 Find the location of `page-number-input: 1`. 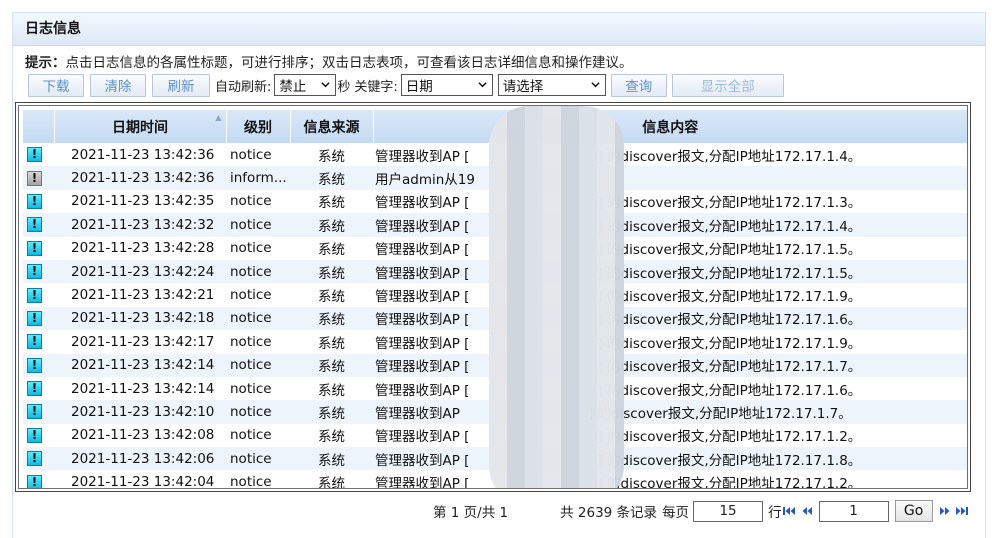

page-number-input: 1 is located at coordinates (853, 511).